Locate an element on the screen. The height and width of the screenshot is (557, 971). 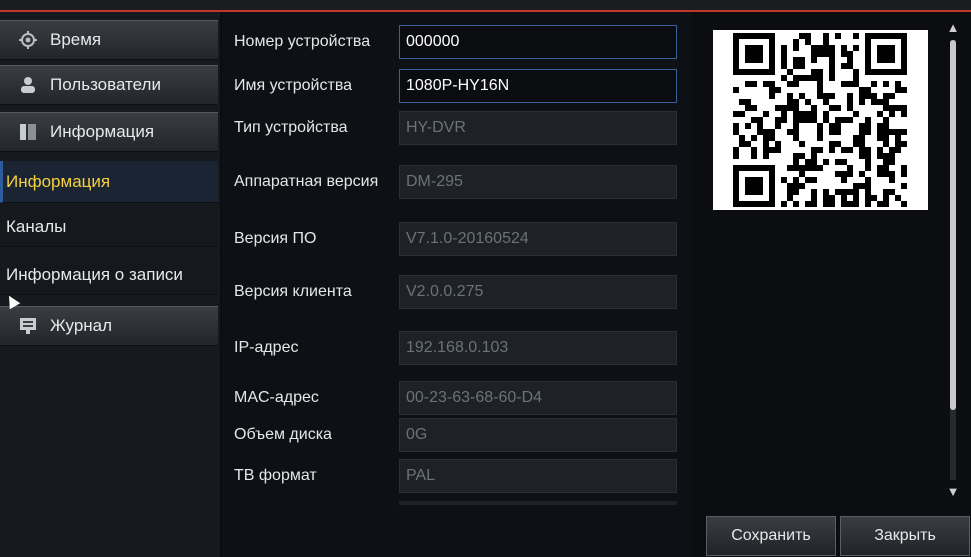
form-row-disk-size: Объем диска 0G is located at coordinates (455, 435).